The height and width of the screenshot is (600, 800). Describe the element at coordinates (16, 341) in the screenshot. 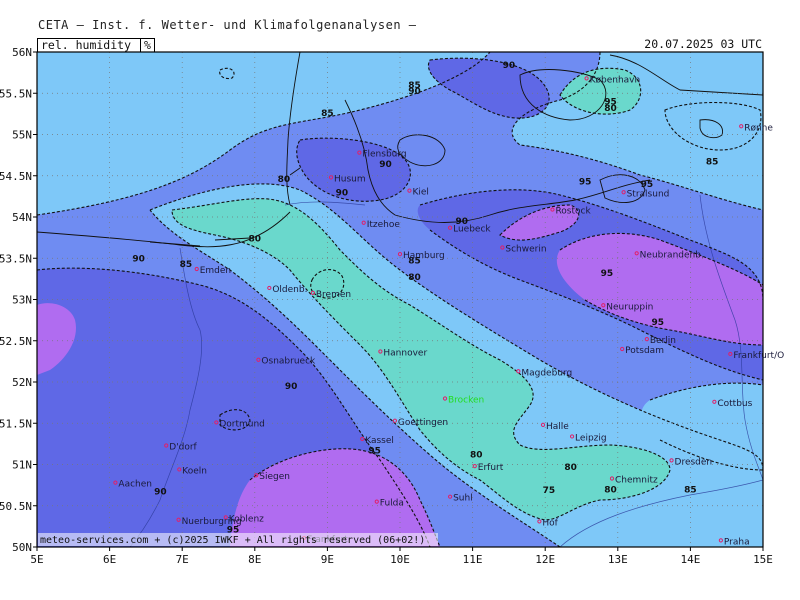

I see `lat-tick-label: 52.5N` at that location.